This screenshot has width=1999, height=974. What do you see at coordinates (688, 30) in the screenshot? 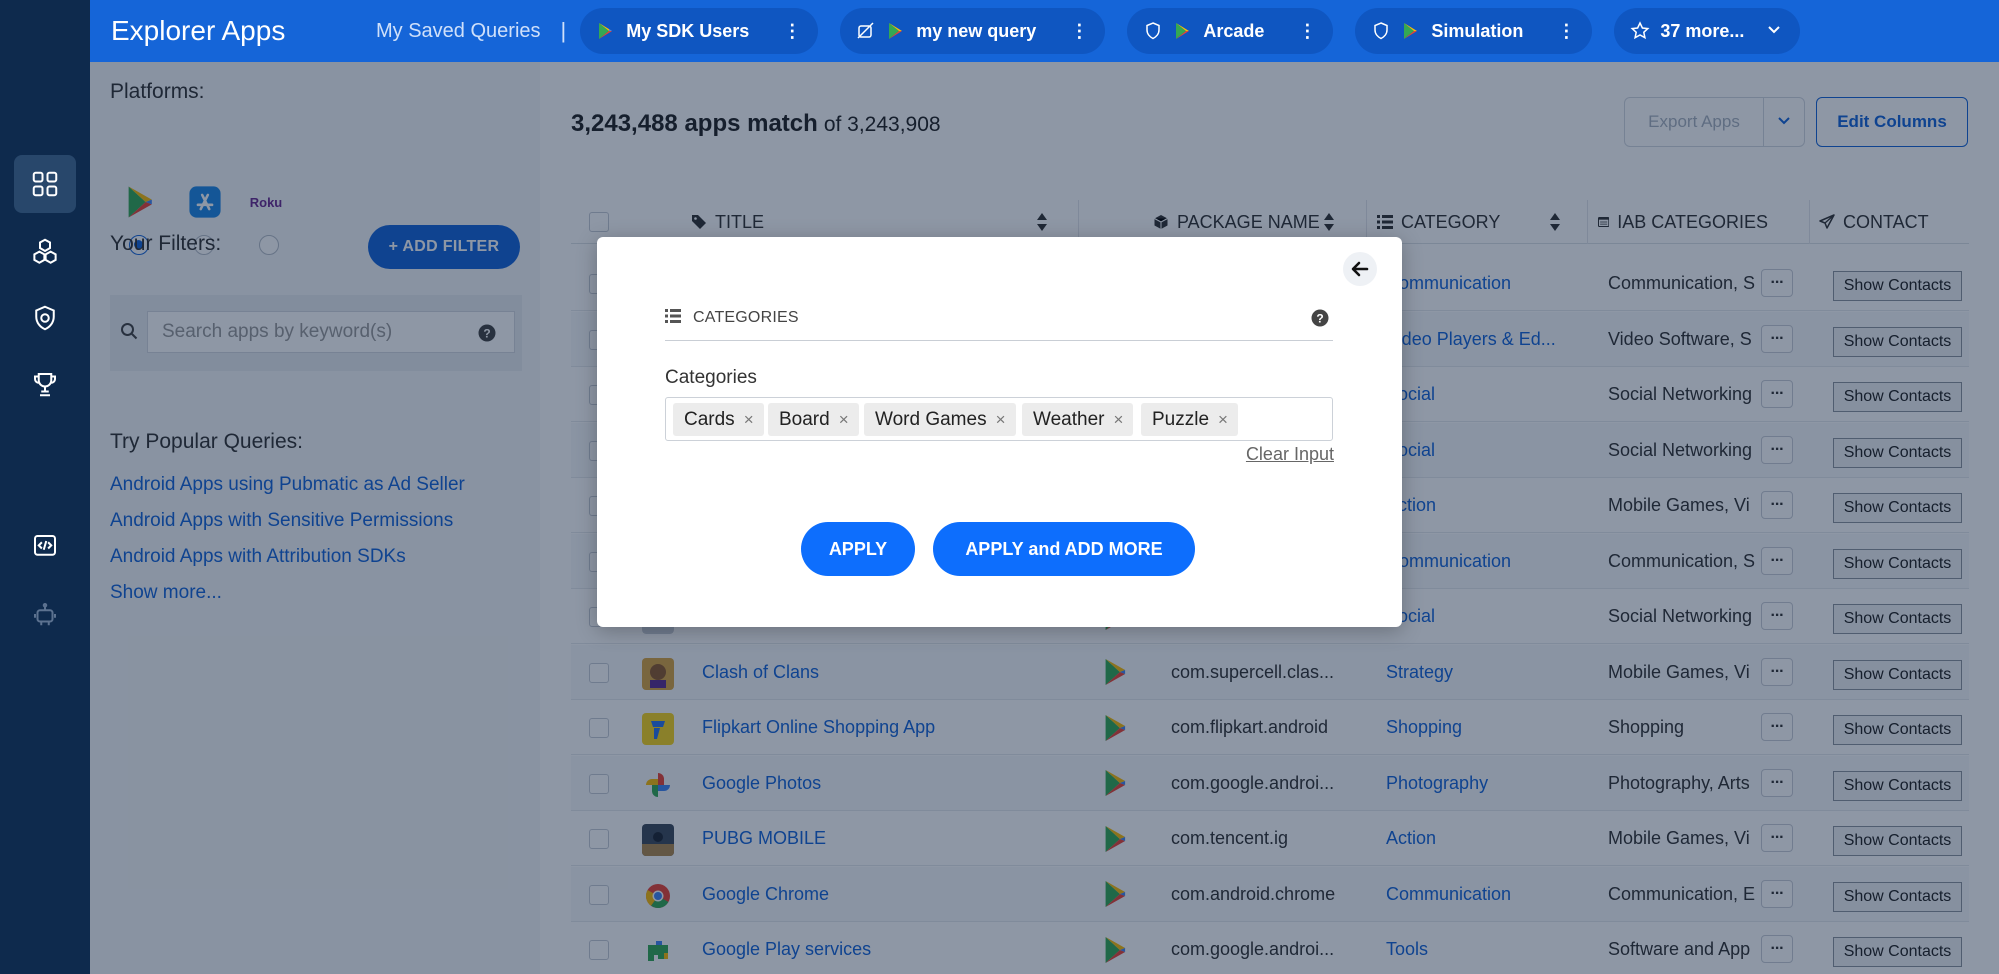
I see `query-tab-label: My SDK Users` at bounding box center [688, 30].